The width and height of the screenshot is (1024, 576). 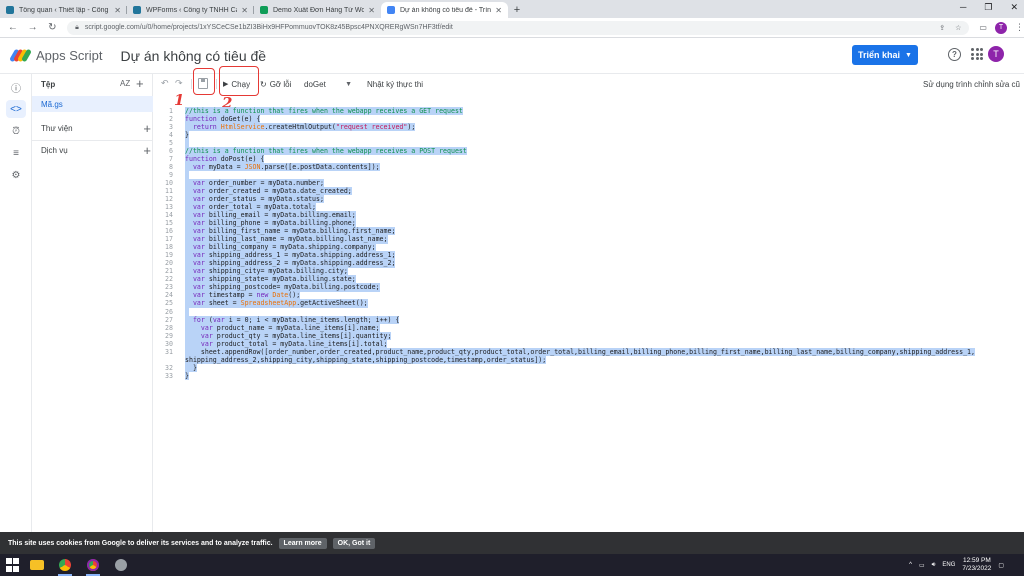 I want to click on legacy-editor-link: Sử dụng trình chỉnh sửa cũ, so click(x=971, y=84).